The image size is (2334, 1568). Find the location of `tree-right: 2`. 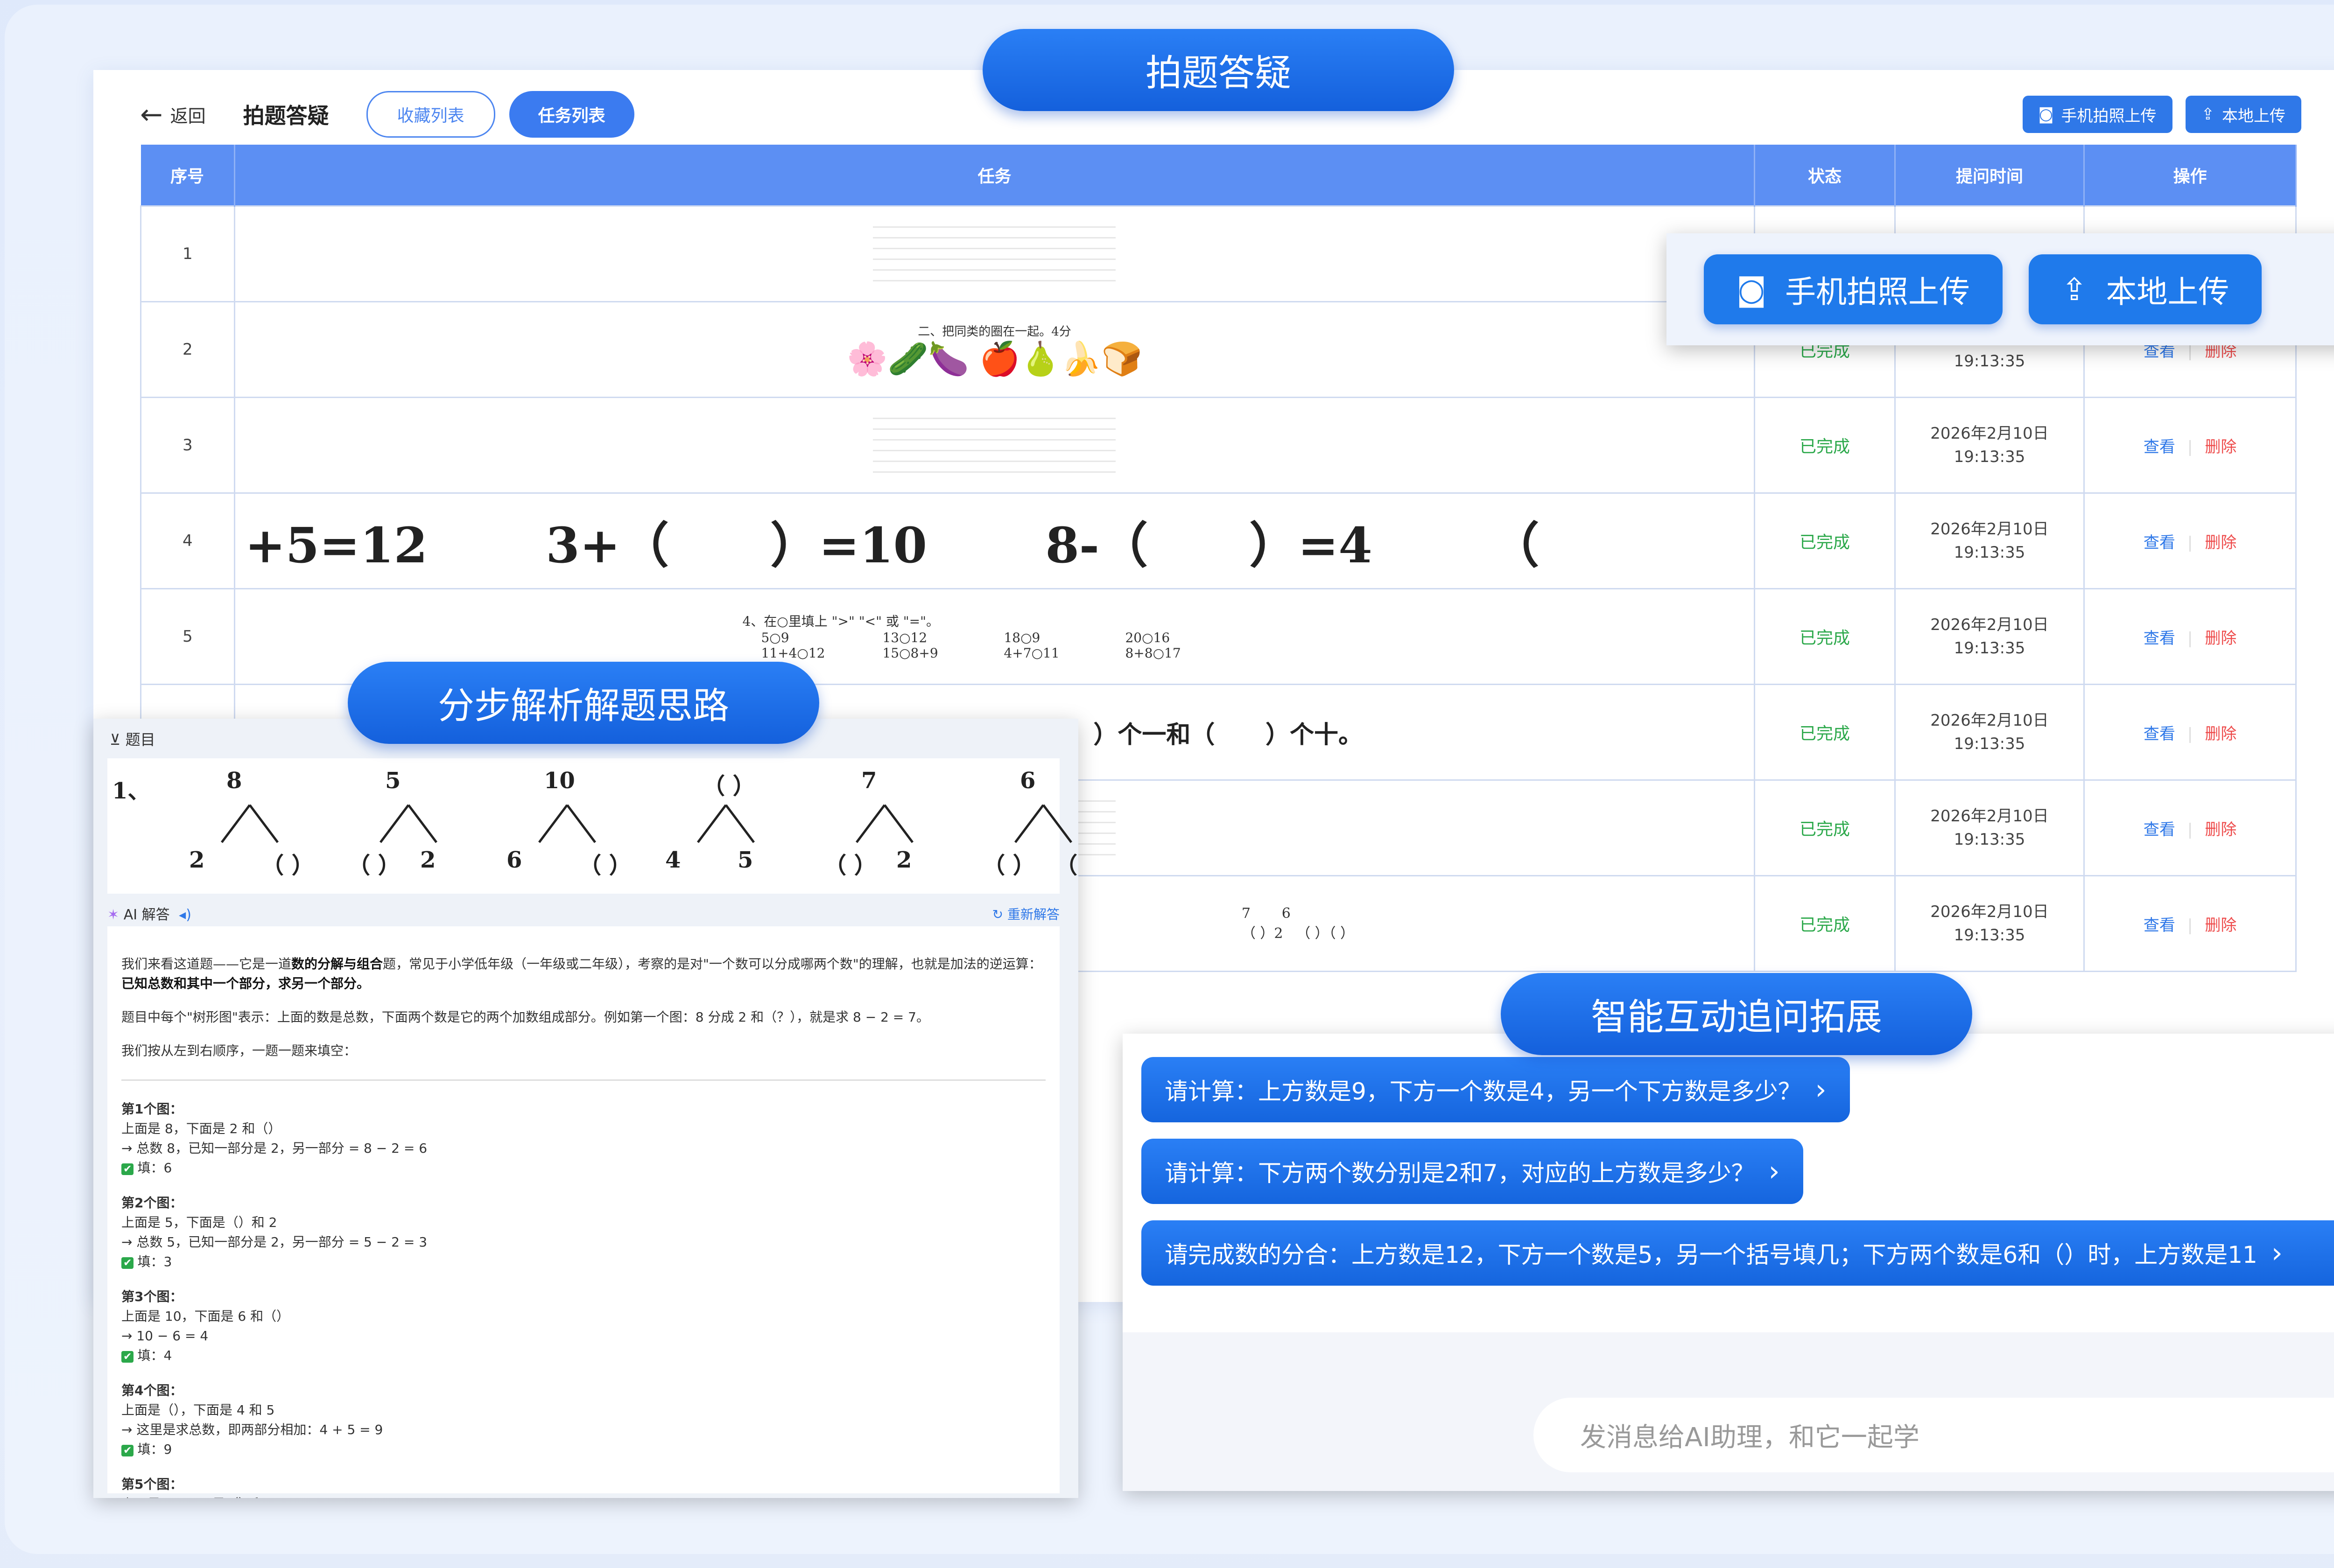

tree-right: 2 is located at coordinates (428, 860).